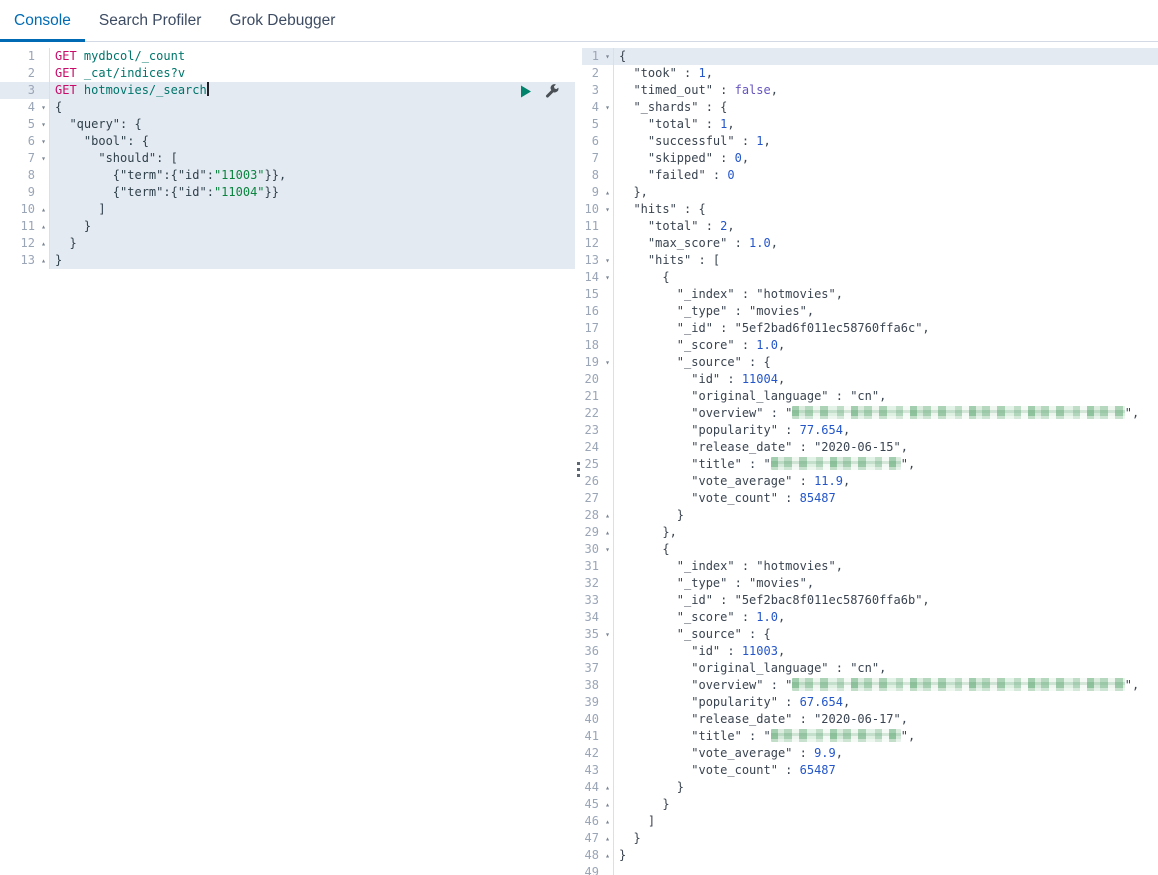  I want to click on code-line: 14 ▾ {, so click(870, 277).